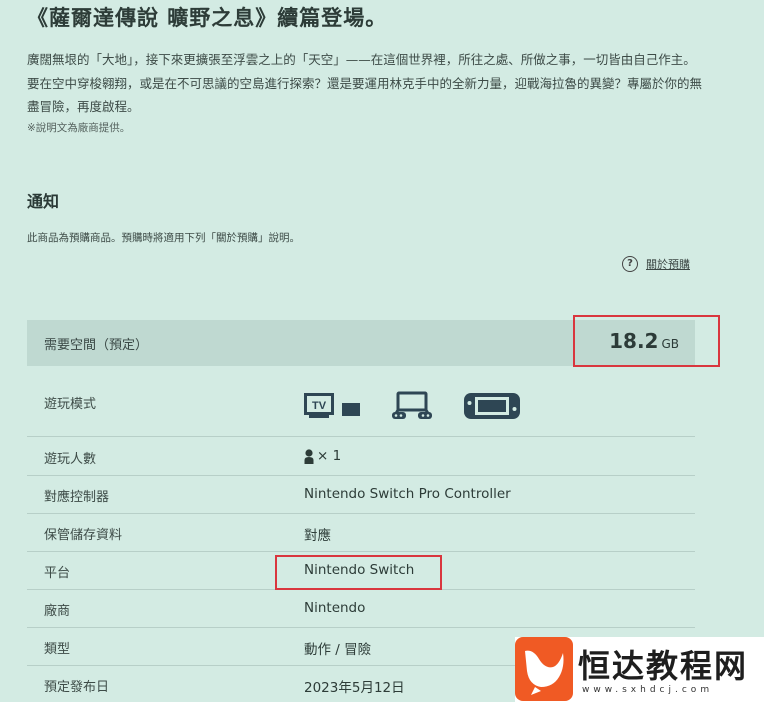 The image size is (764, 702). What do you see at coordinates (43, 201) in the screenshot?
I see `notice-heading: 通知` at bounding box center [43, 201].